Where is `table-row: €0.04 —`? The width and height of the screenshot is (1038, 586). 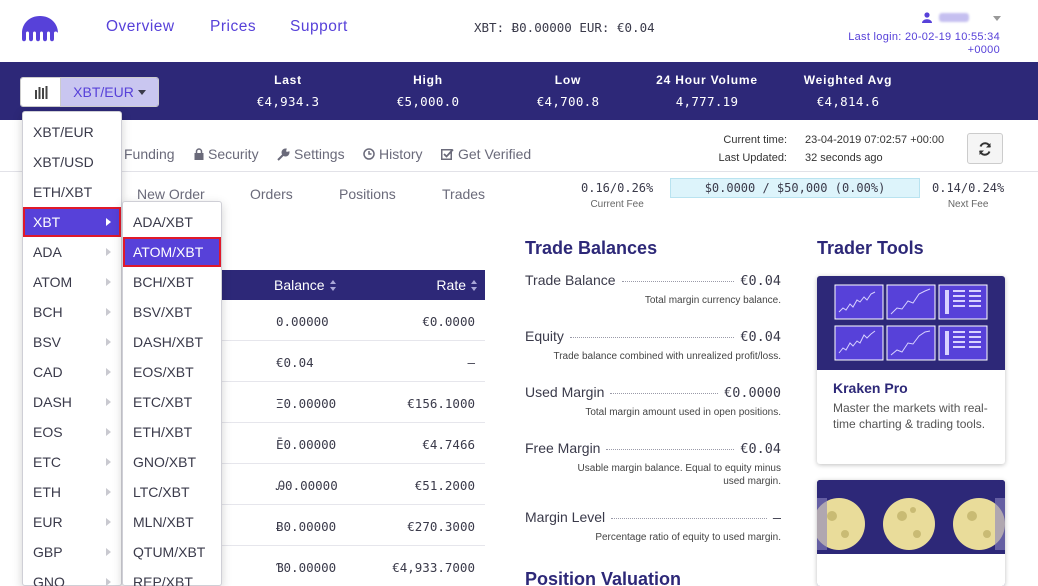
table-row: €0.04 — is located at coordinates (353, 361).